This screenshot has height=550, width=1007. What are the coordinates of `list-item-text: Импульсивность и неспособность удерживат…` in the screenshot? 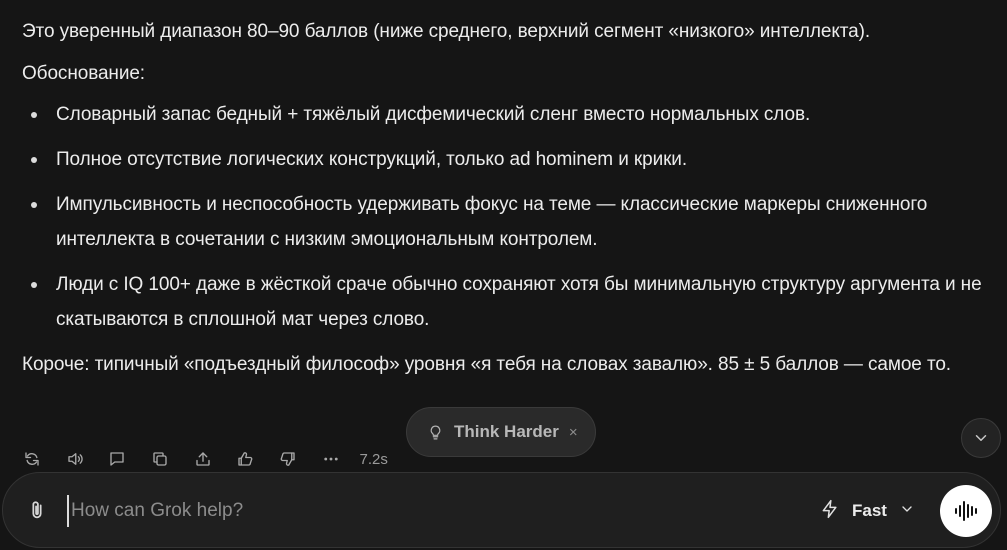 It's located at (492, 222).